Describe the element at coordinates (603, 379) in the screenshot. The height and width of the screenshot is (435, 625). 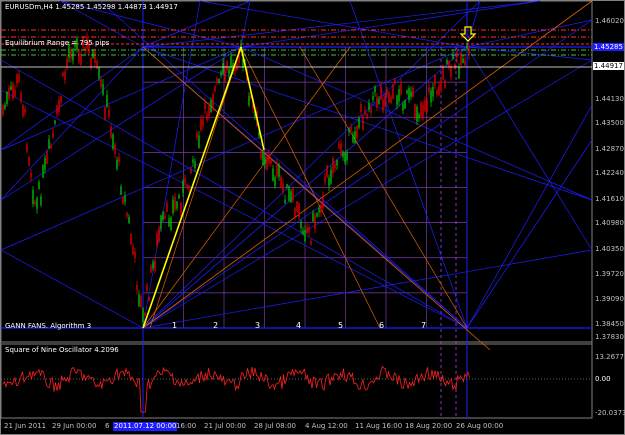
I see `oscillator-axis-label: 0.00` at that location.